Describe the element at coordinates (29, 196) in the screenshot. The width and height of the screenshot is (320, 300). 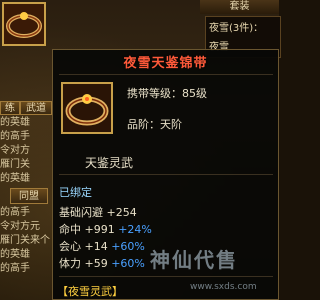
I see `alliance-button: 同盟` at that location.